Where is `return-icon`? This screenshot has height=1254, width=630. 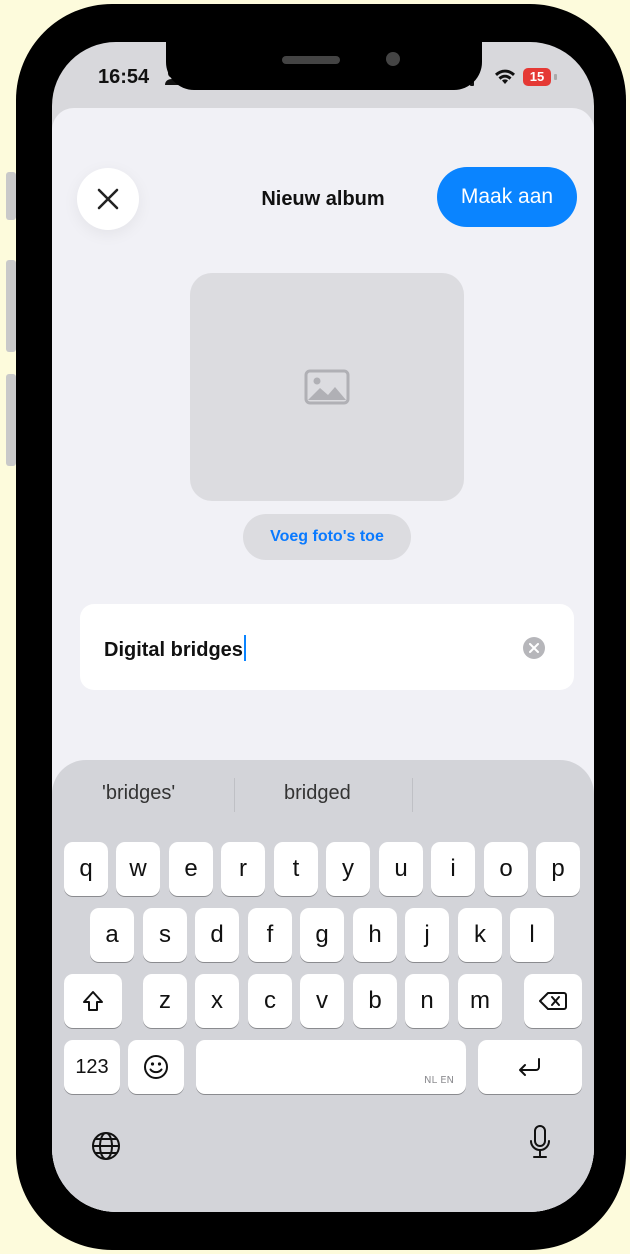 return-icon is located at coordinates (529, 1067).